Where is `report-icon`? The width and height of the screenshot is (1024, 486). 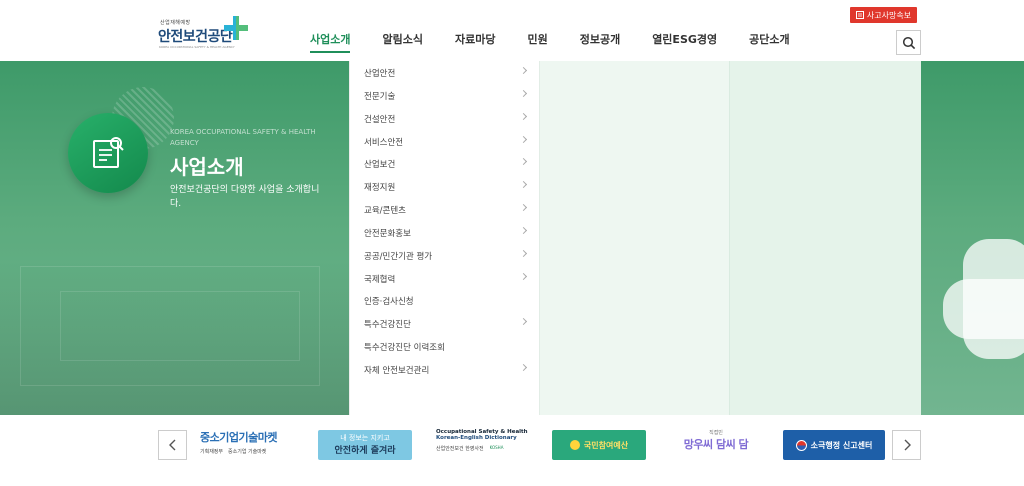 report-icon is located at coordinates (859, 15).